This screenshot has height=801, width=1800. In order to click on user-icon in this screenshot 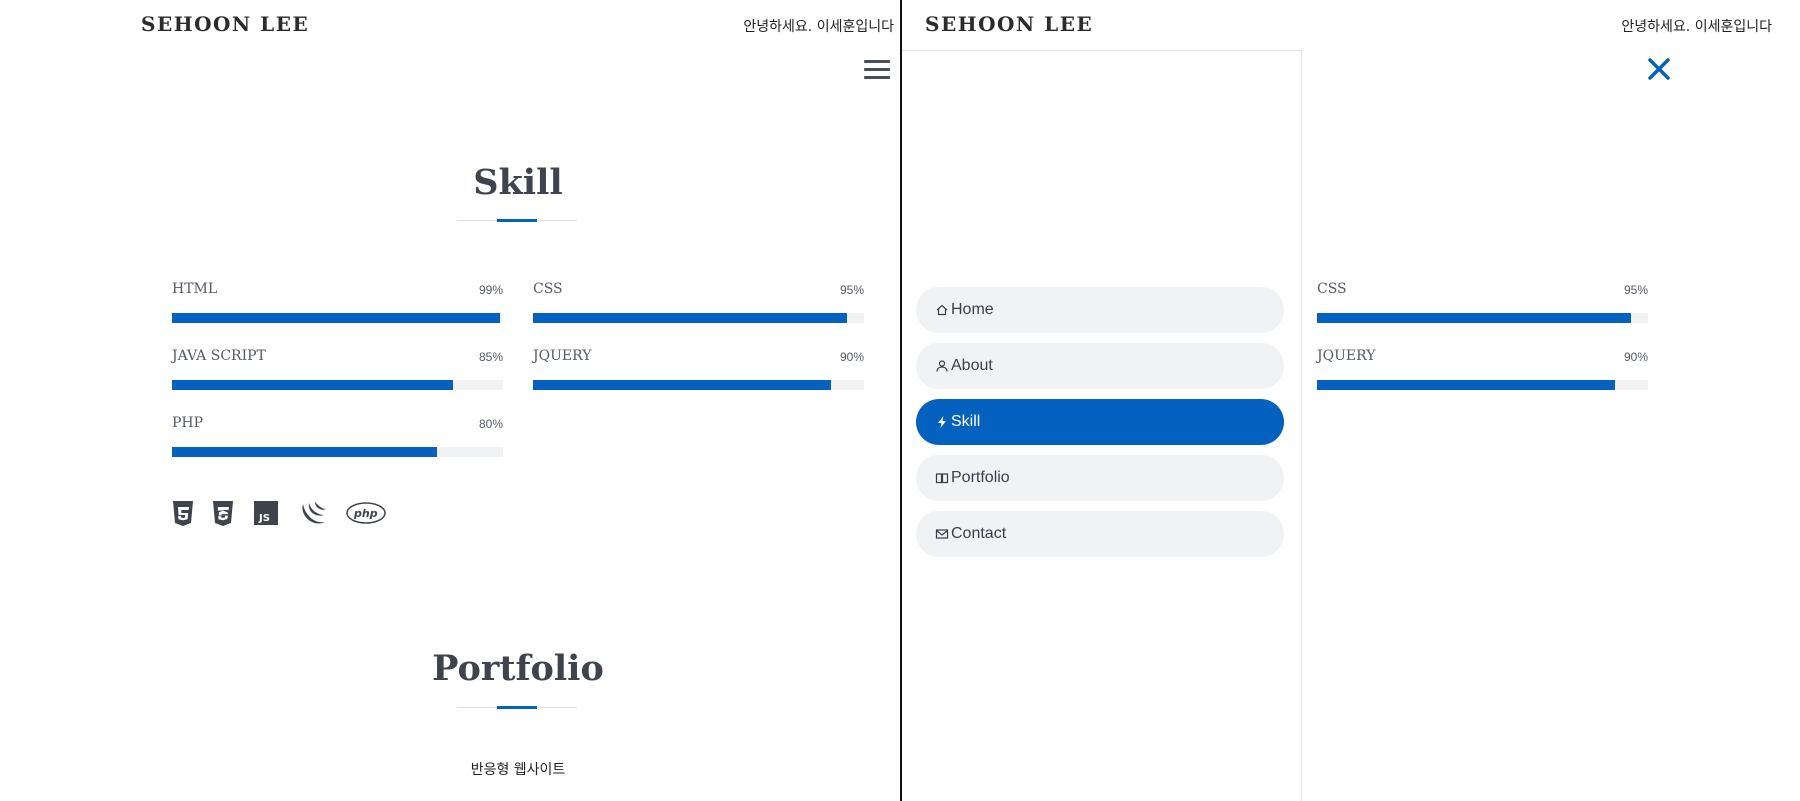, I will do `click(942, 366)`.